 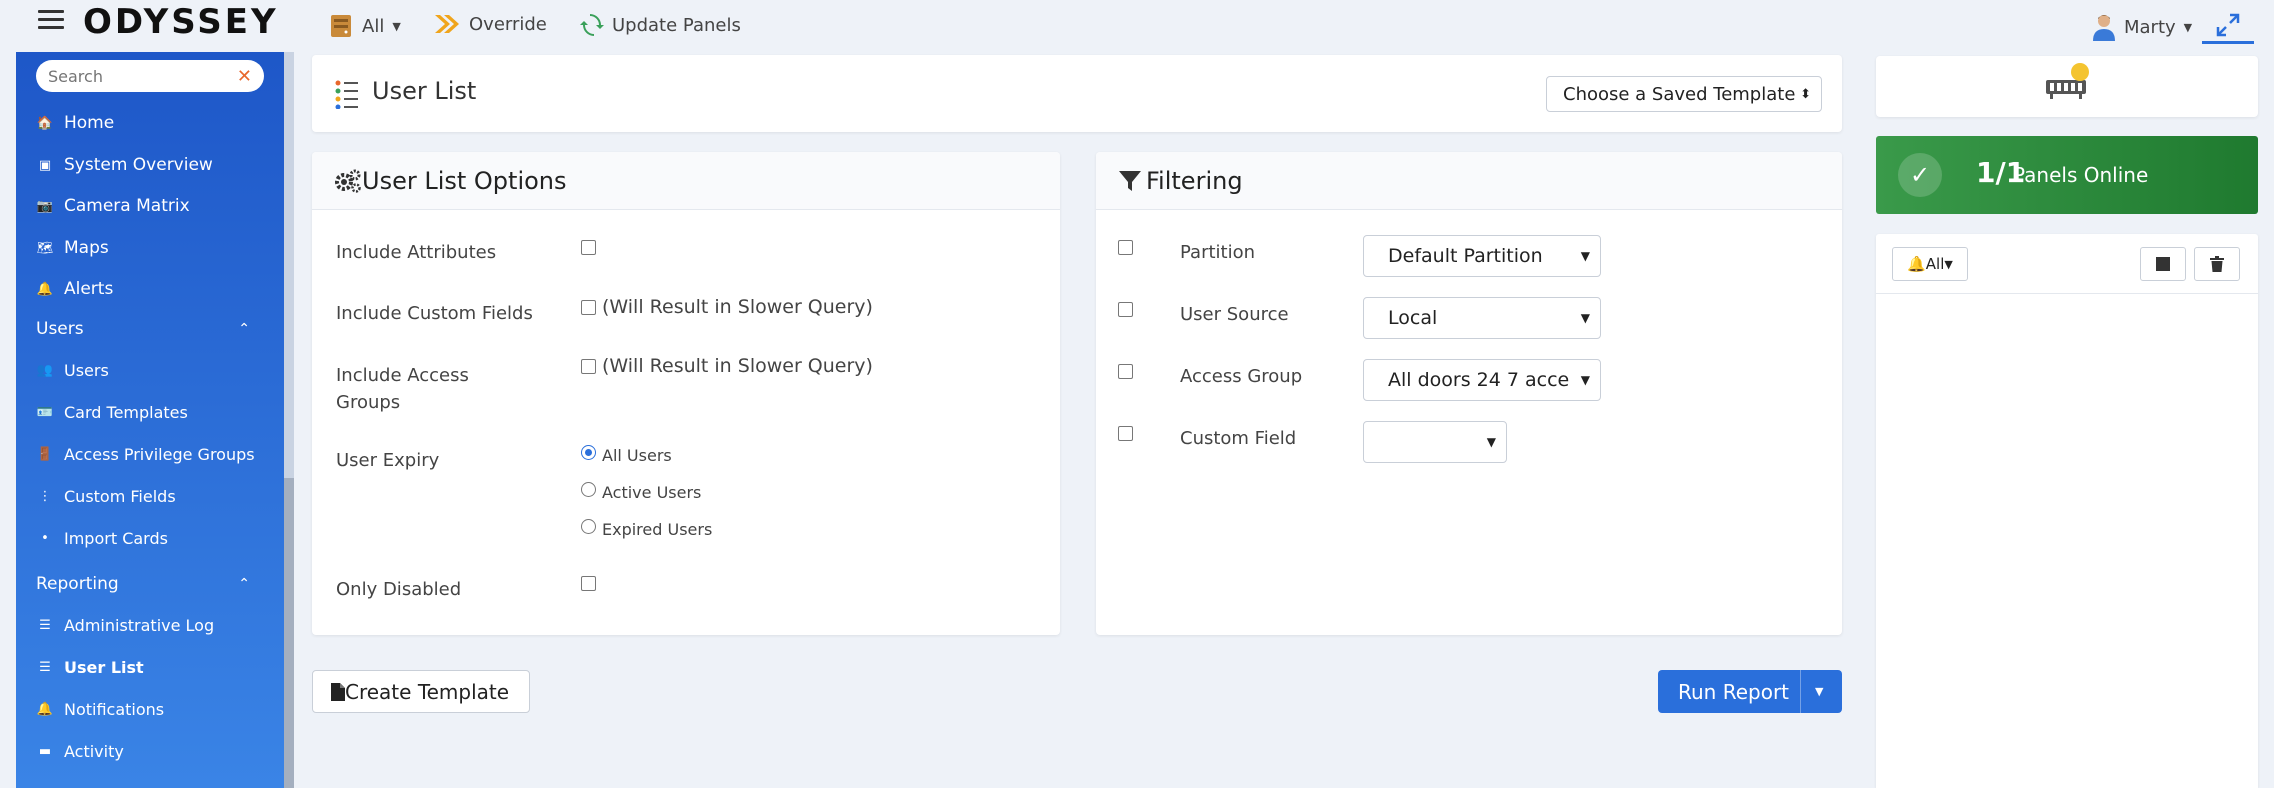 What do you see at coordinates (1130, 180) in the screenshot?
I see `filter-icon` at bounding box center [1130, 180].